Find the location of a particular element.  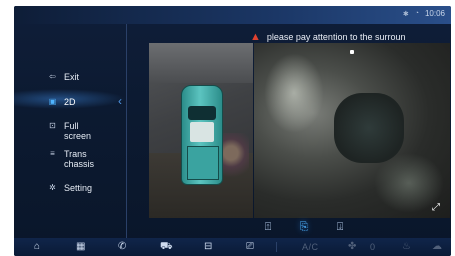

warning-triangle-icon: ▲ is located at coordinates (255, 36).